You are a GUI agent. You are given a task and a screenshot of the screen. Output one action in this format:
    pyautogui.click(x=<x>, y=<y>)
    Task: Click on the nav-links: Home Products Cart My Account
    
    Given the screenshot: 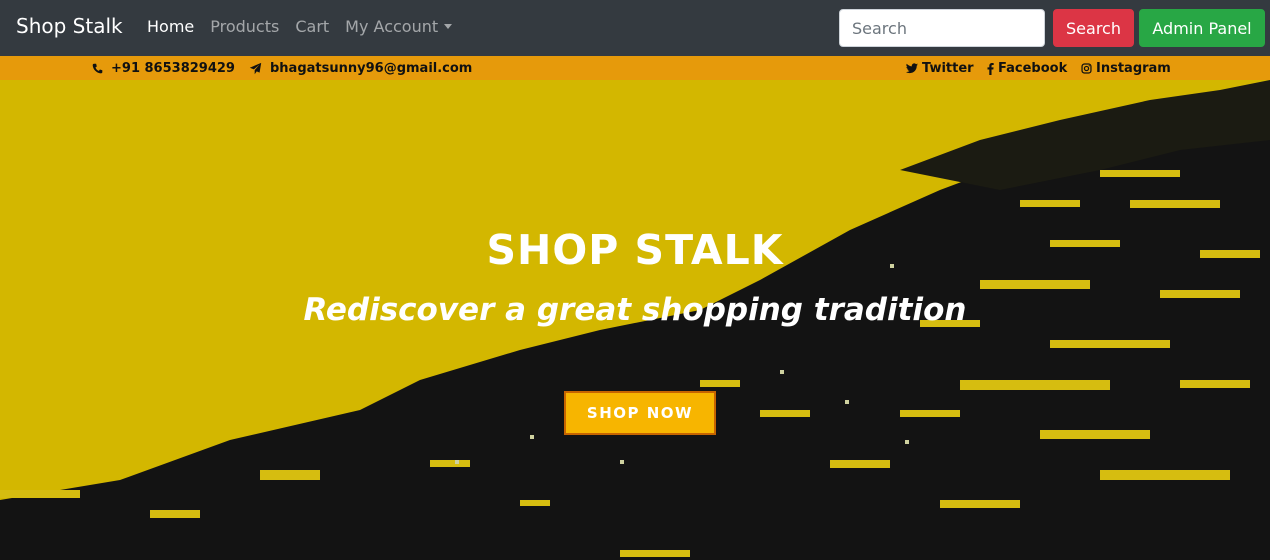 What is the action you would take?
    pyautogui.click(x=307, y=26)
    